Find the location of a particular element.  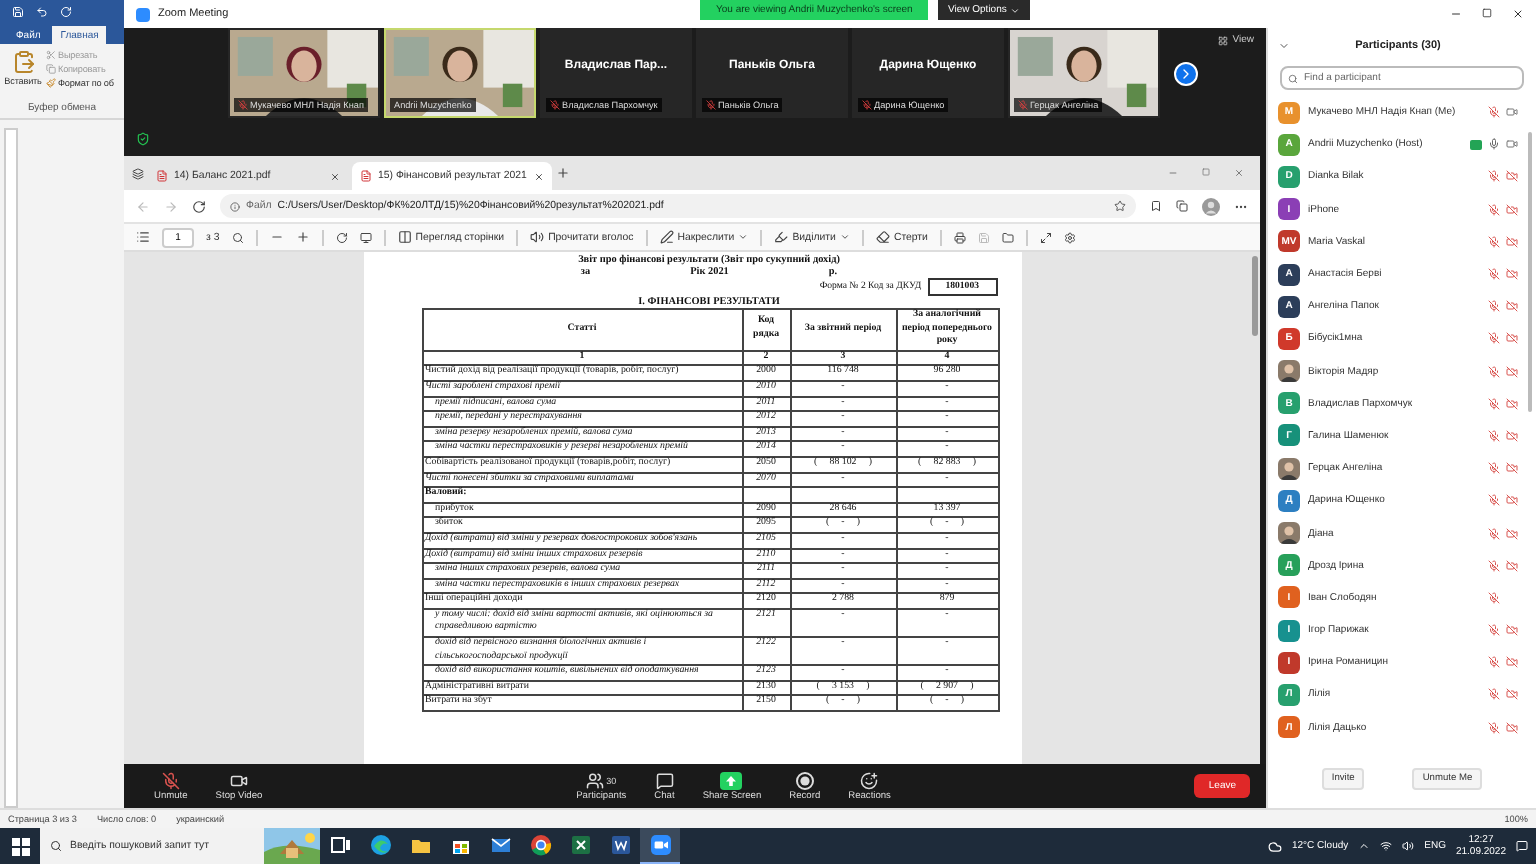

spreadsheet-icon is located at coordinates (580, 845).